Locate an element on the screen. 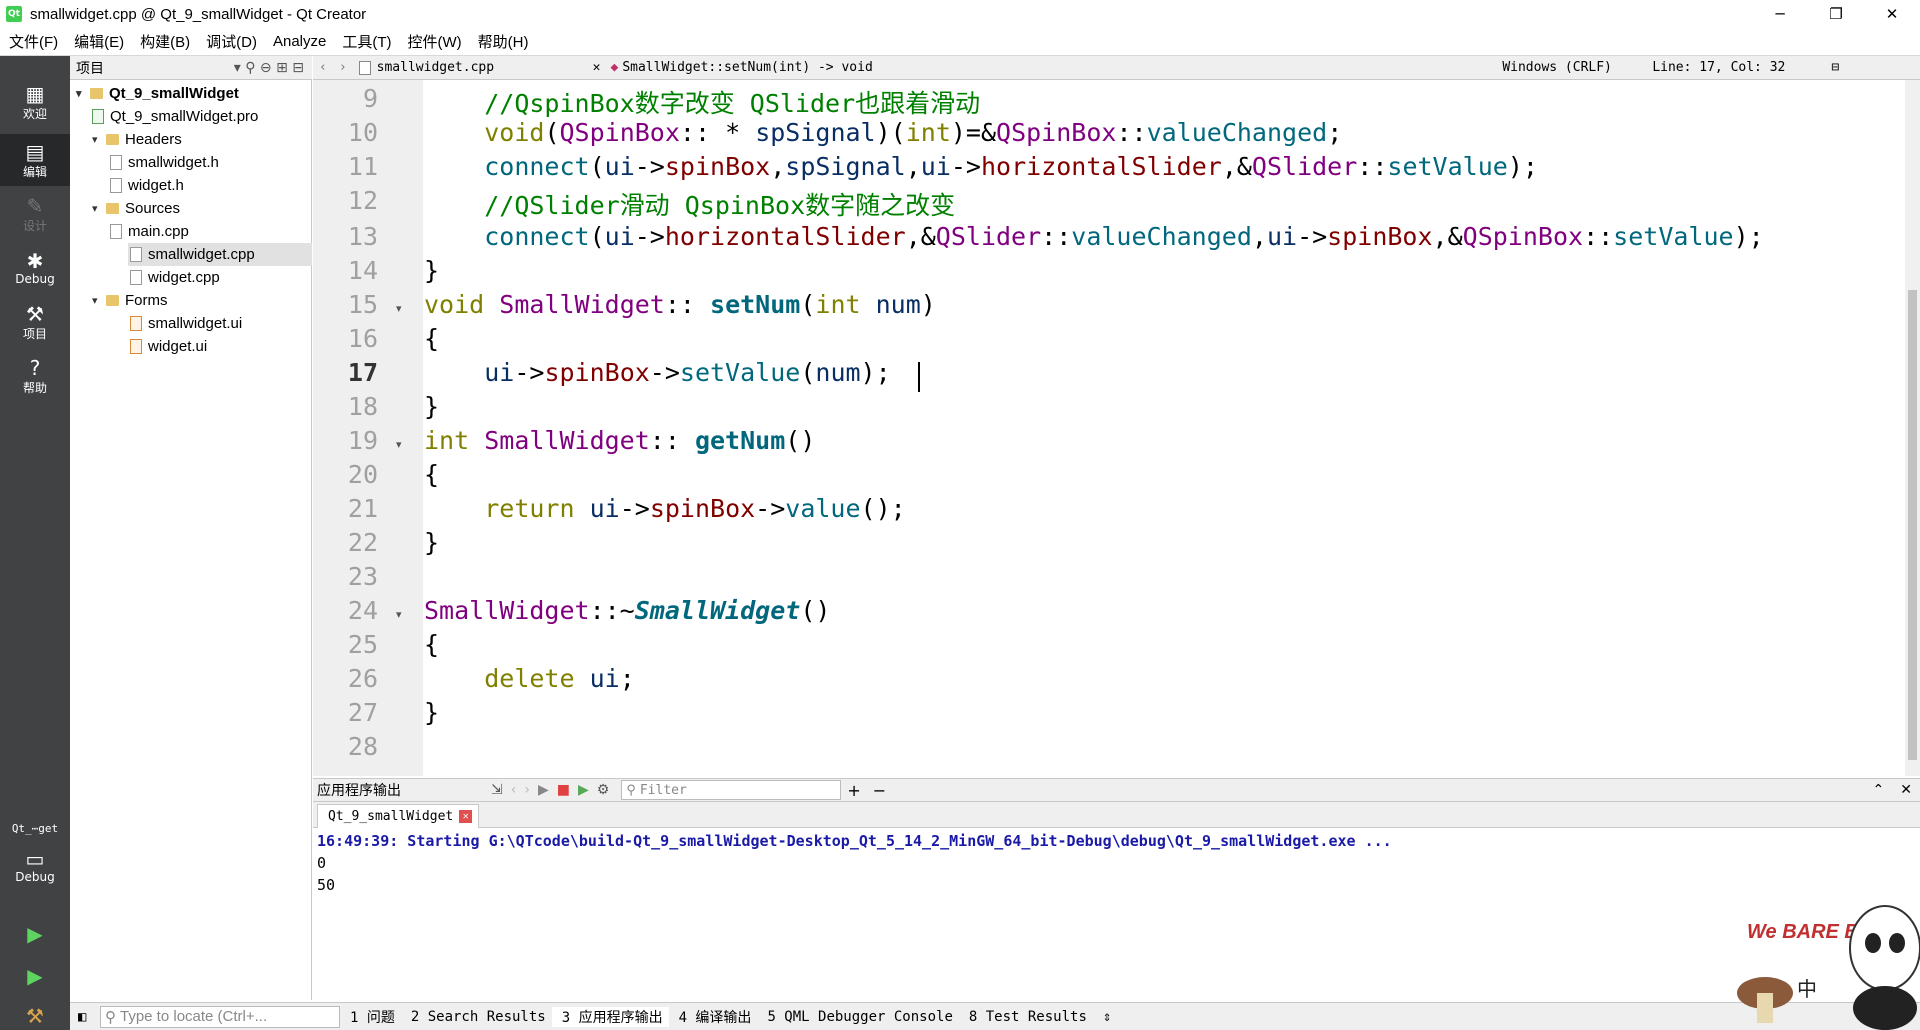 The height and width of the screenshot is (1030, 1920). split-icon: ⊟ is located at coordinates (1835, 67).